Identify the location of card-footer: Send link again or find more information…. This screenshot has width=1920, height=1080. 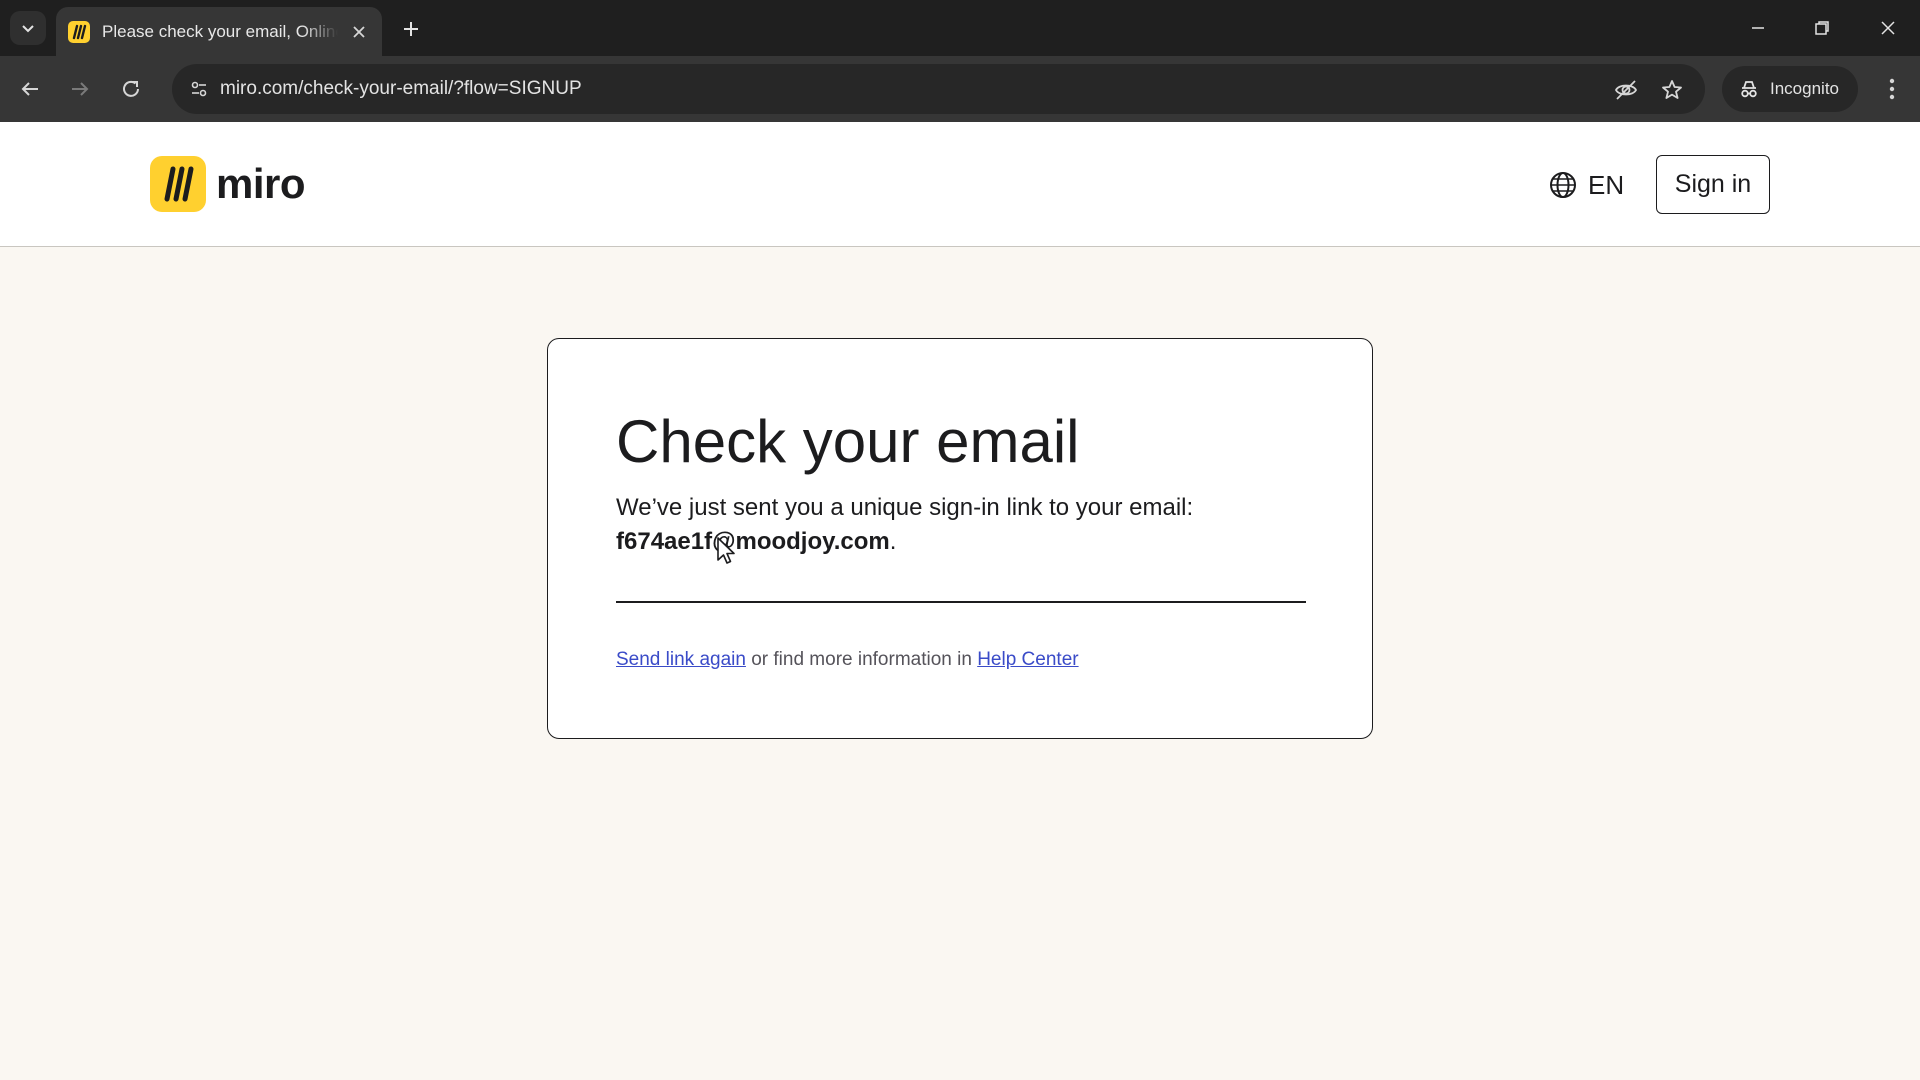
(847, 660).